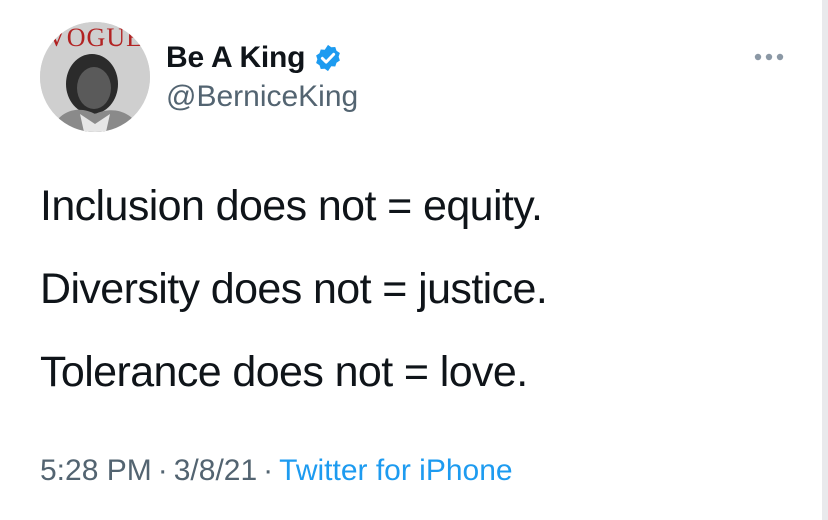 The height and width of the screenshot is (520, 828). I want to click on tweet-source-link: Twitter for iPhone, so click(395, 470).